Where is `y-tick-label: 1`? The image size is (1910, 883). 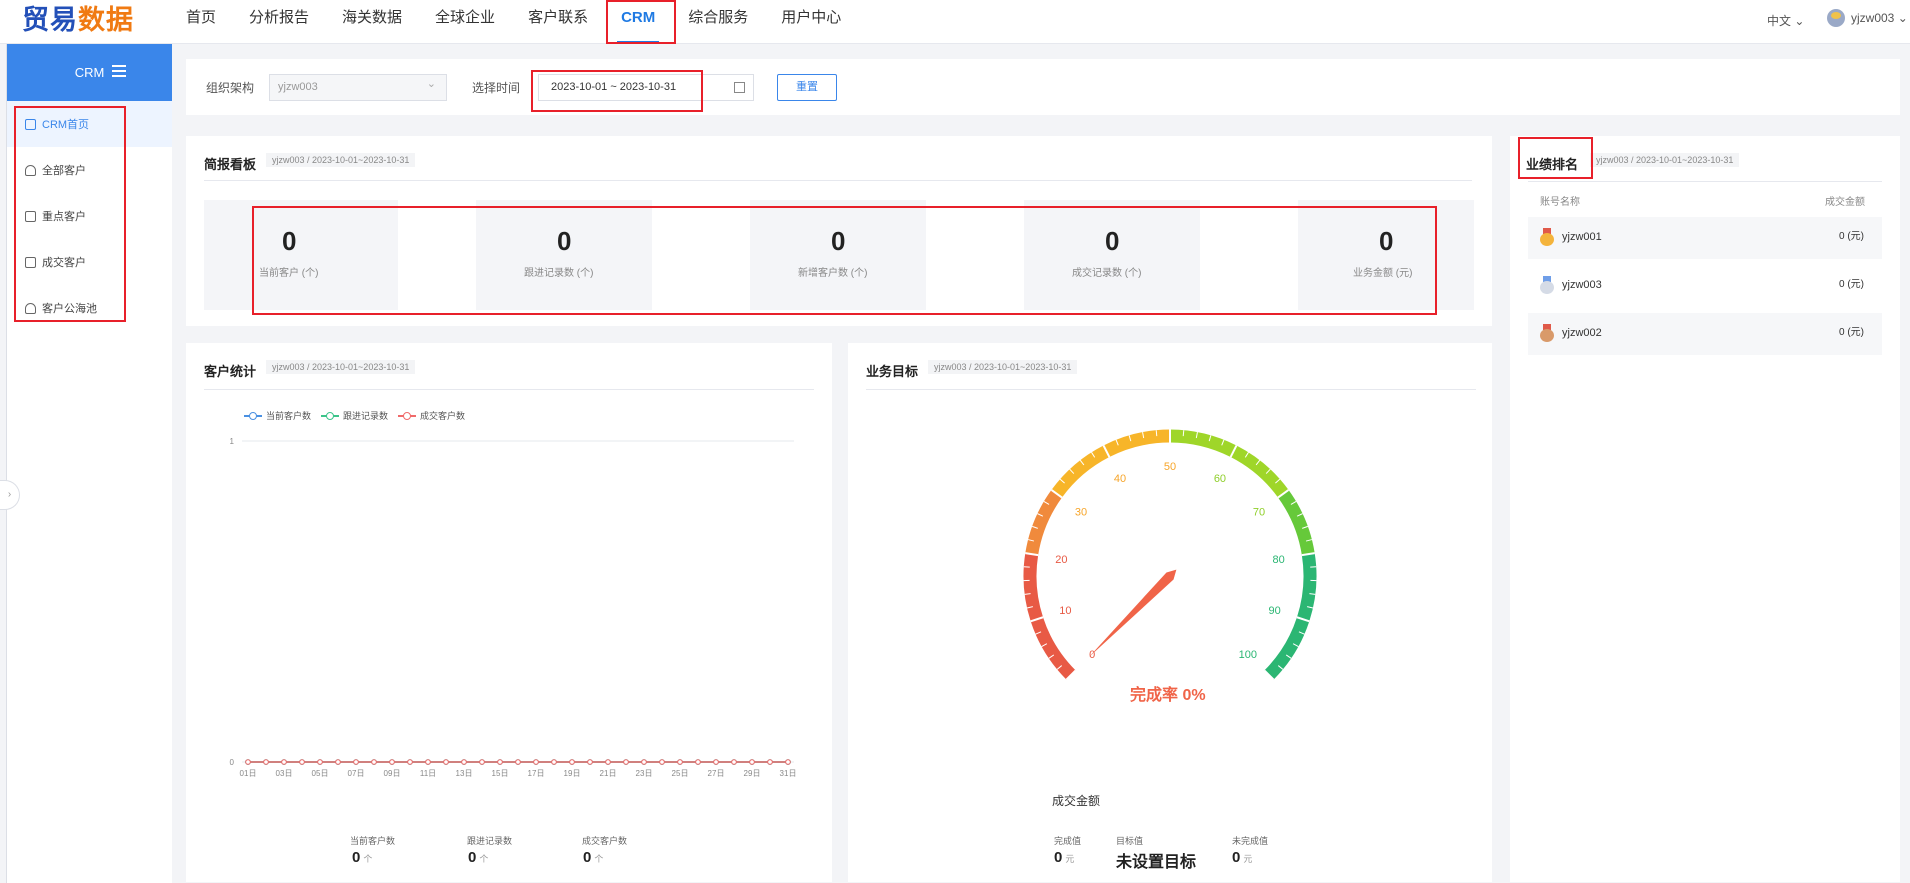
y-tick-label: 1 is located at coordinates (232, 441).